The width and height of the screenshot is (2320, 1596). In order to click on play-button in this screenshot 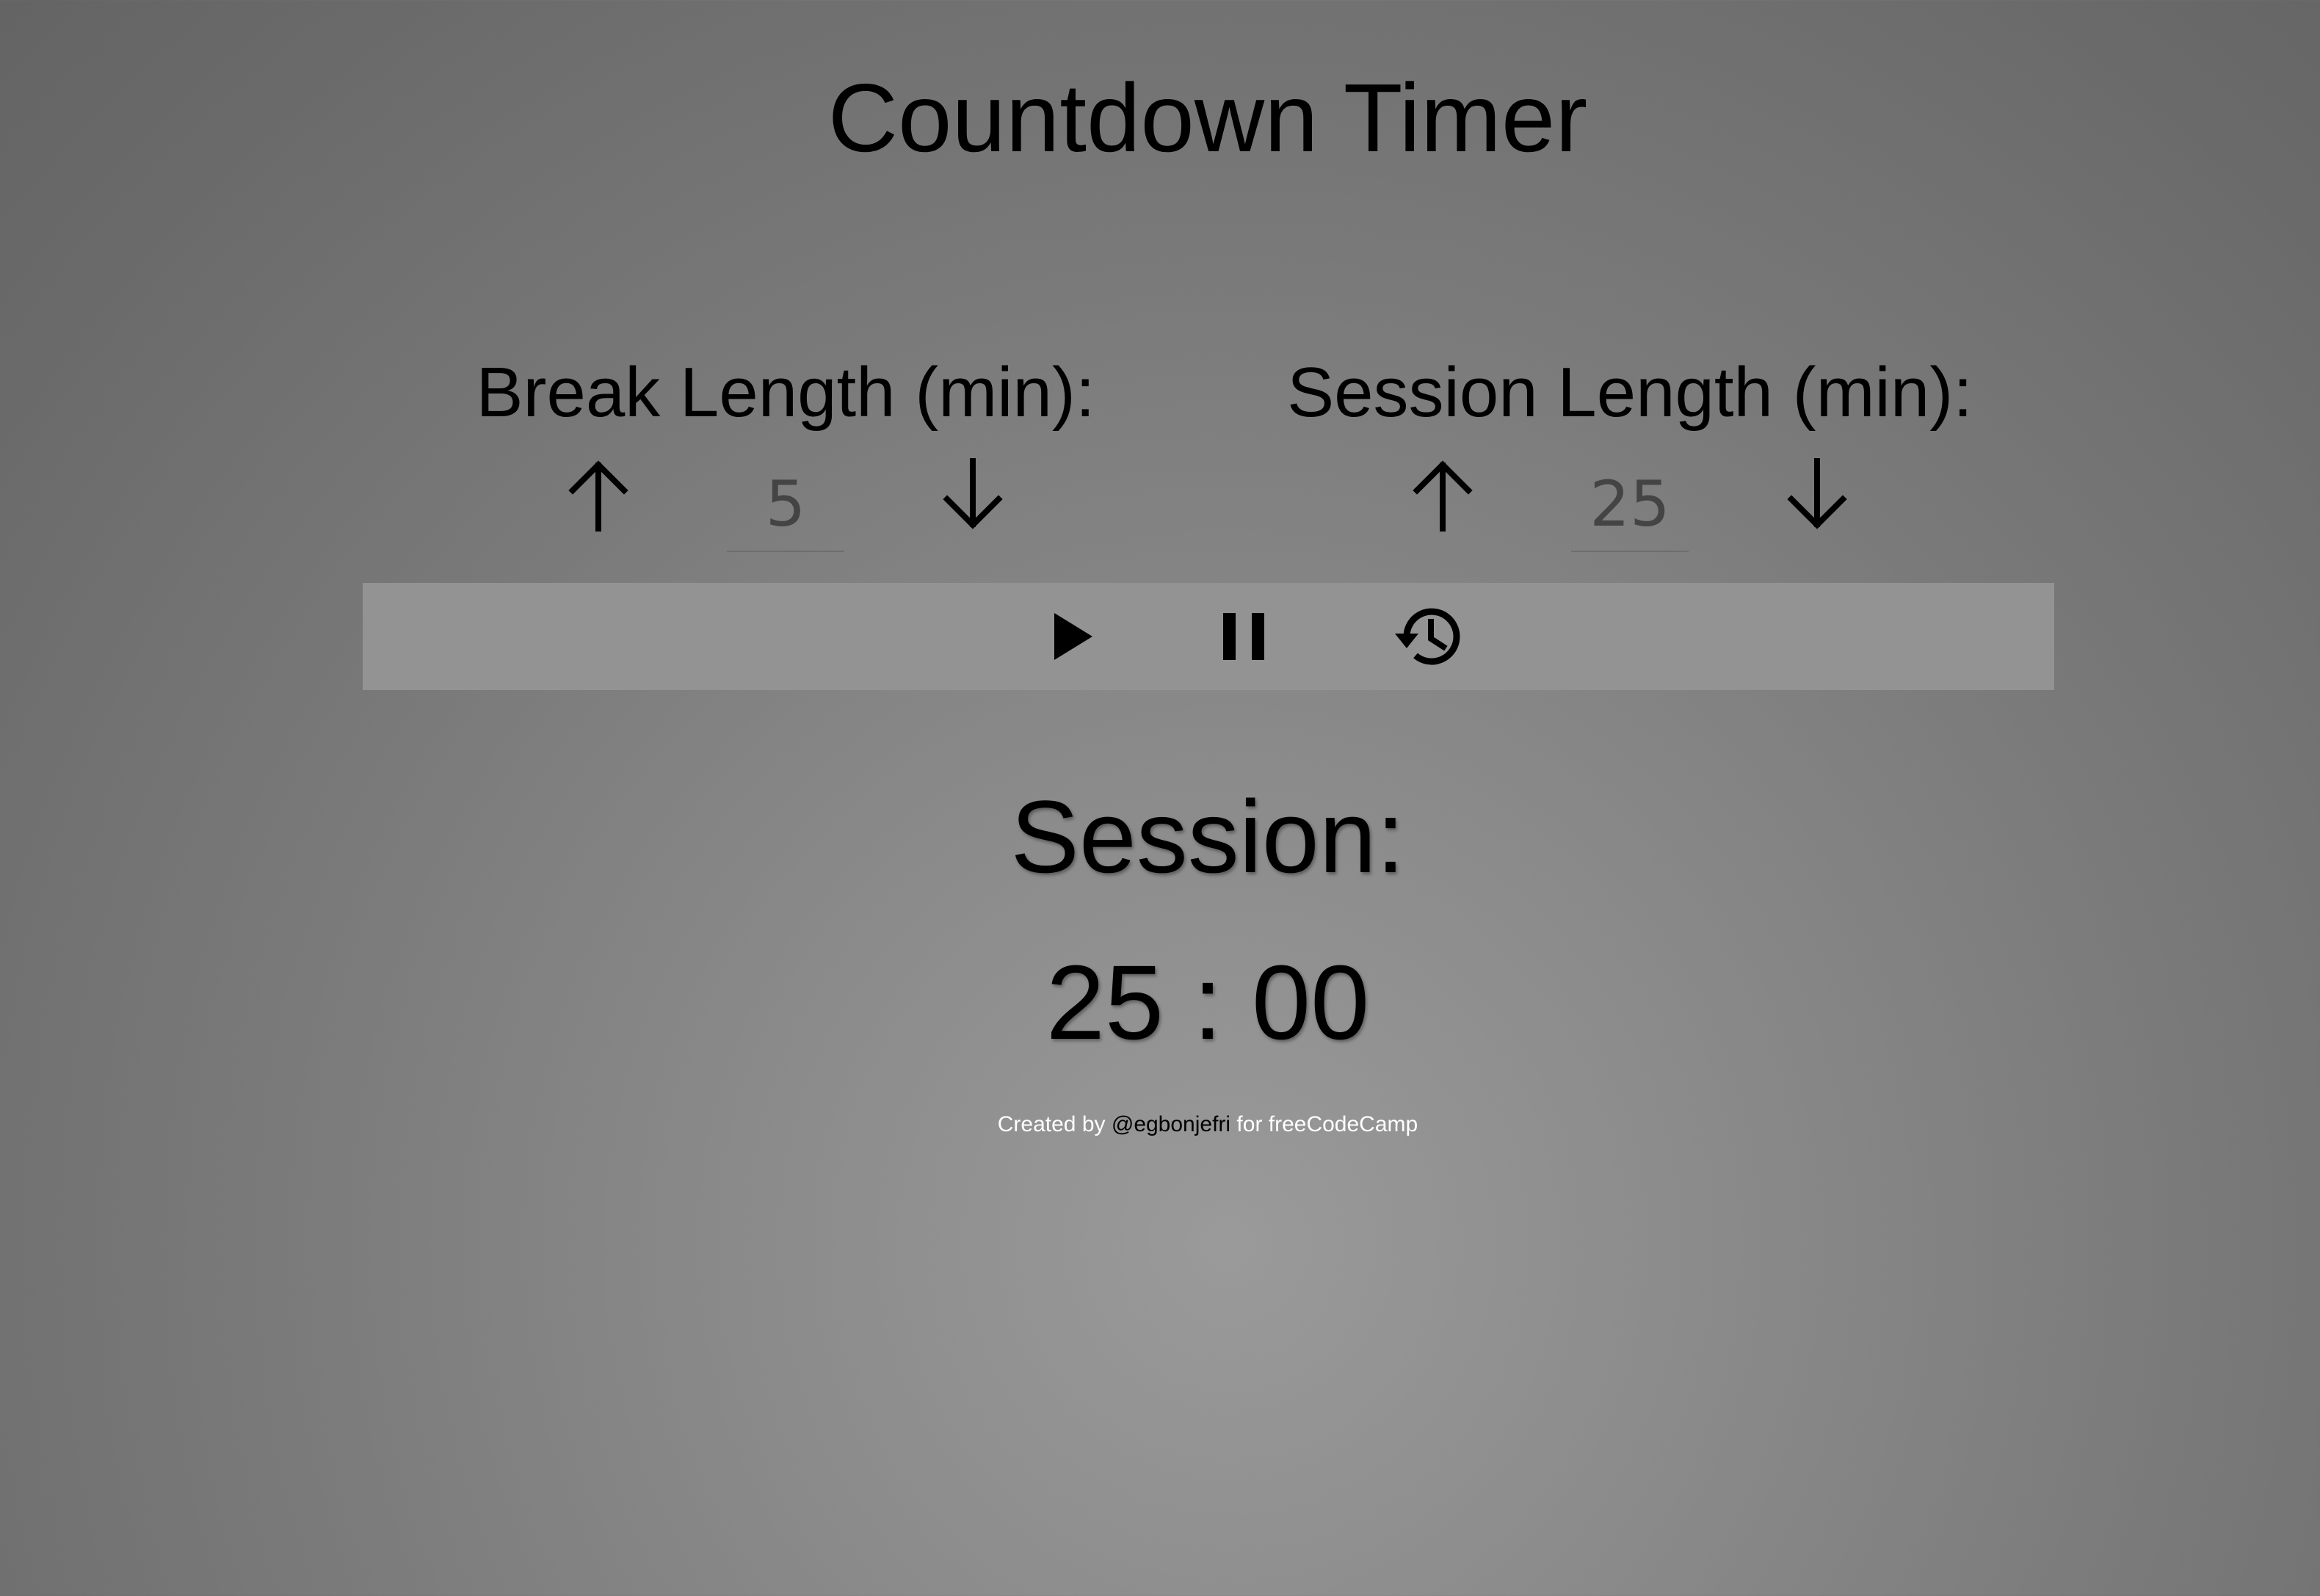, I will do `click(1070, 636)`.